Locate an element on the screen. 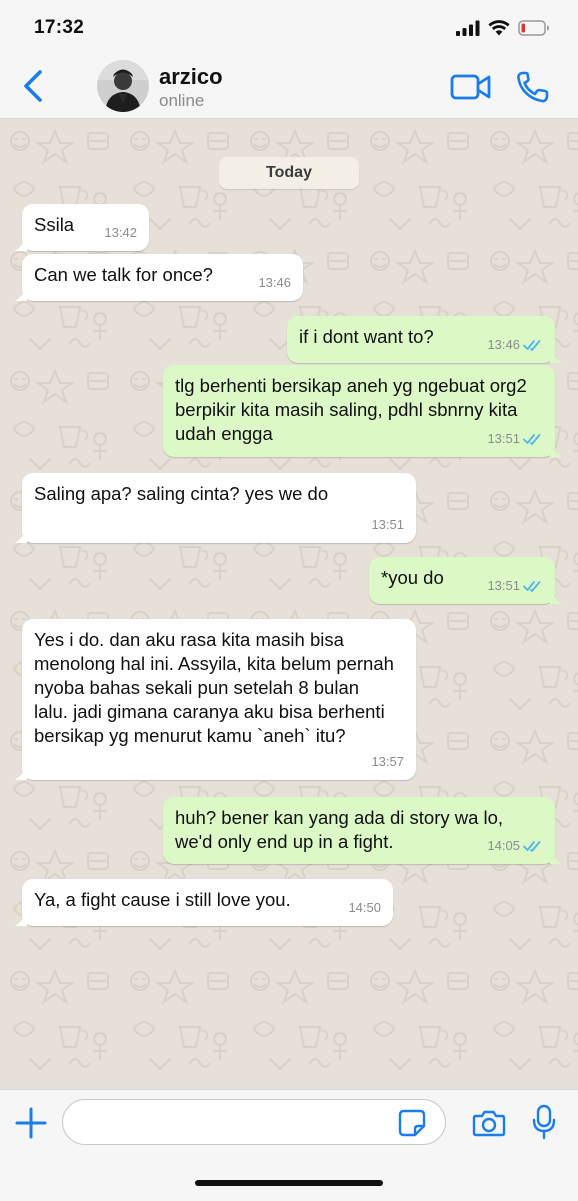  video-call-button is located at coordinates (471, 87).